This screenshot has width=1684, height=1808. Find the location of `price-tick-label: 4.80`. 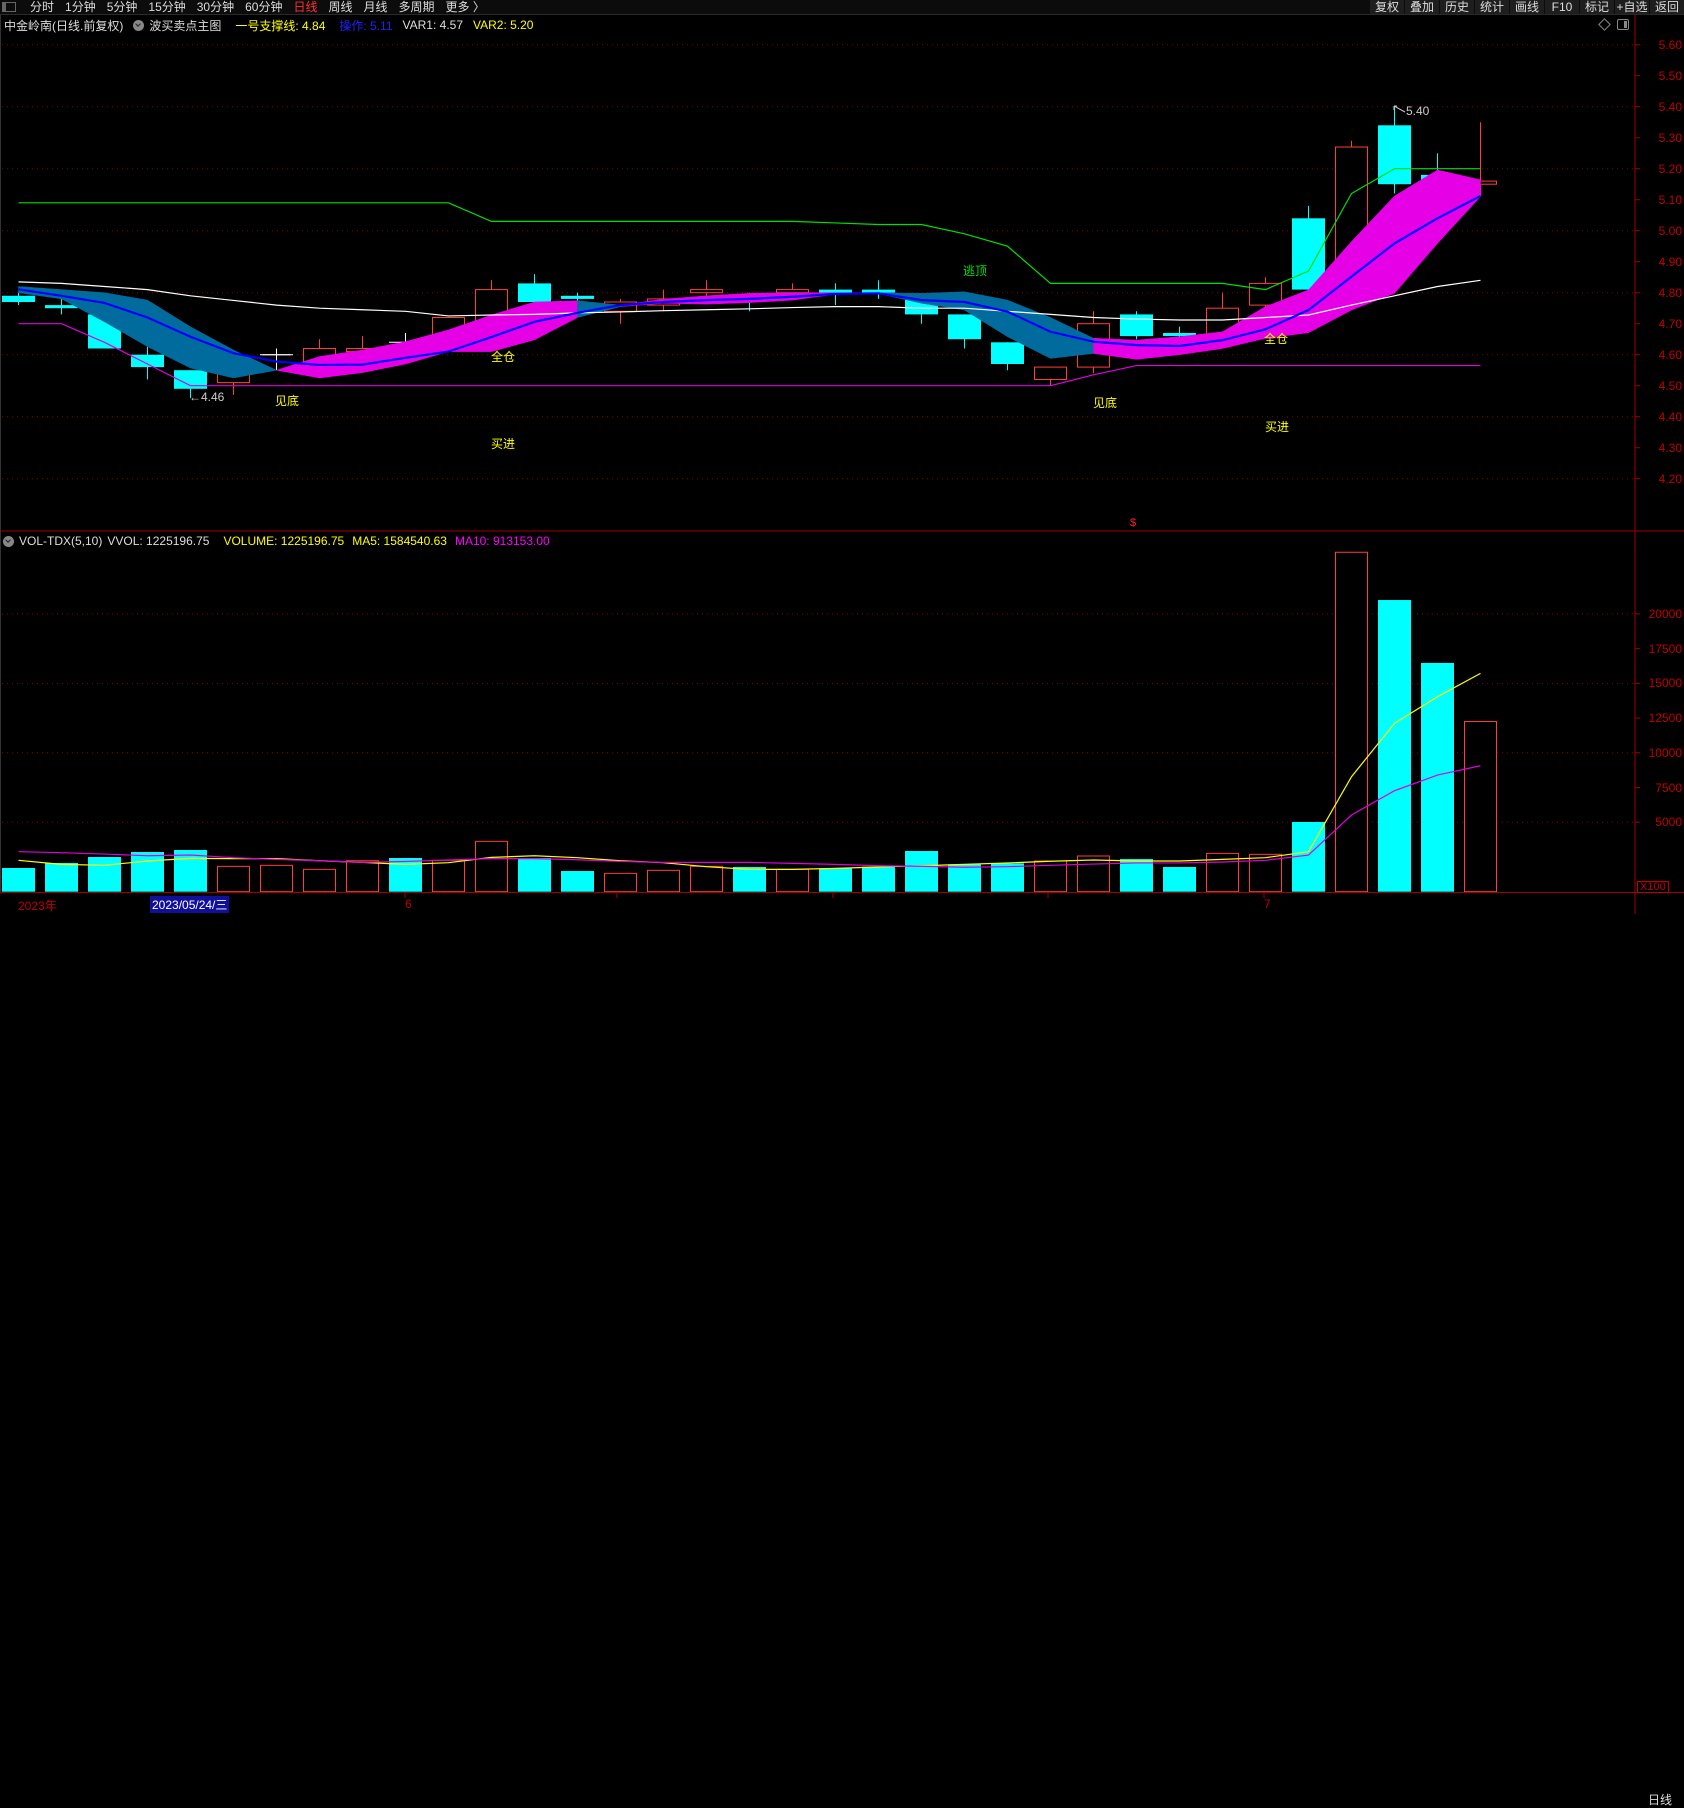

price-tick-label: 4.80 is located at coordinates (1670, 292).